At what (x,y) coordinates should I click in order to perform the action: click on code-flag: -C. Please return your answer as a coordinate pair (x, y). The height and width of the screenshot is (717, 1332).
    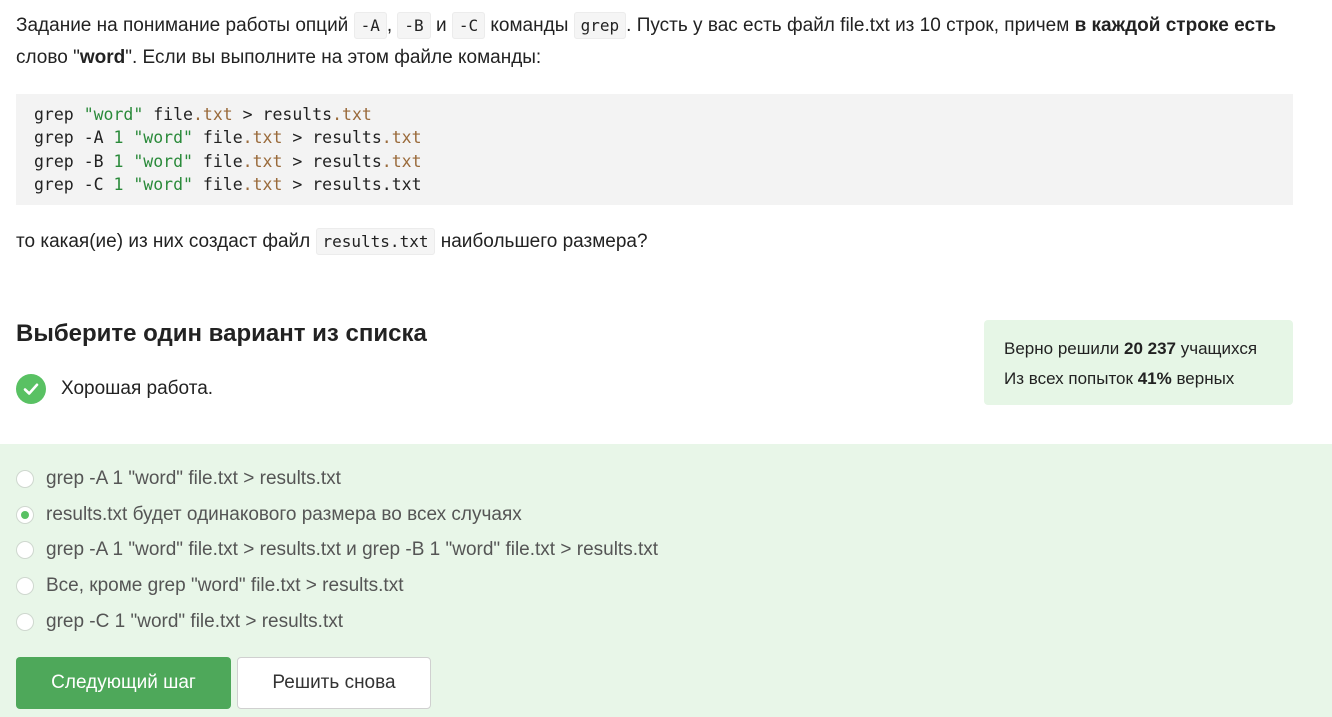
    Looking at the image, I should click on (93, 184).